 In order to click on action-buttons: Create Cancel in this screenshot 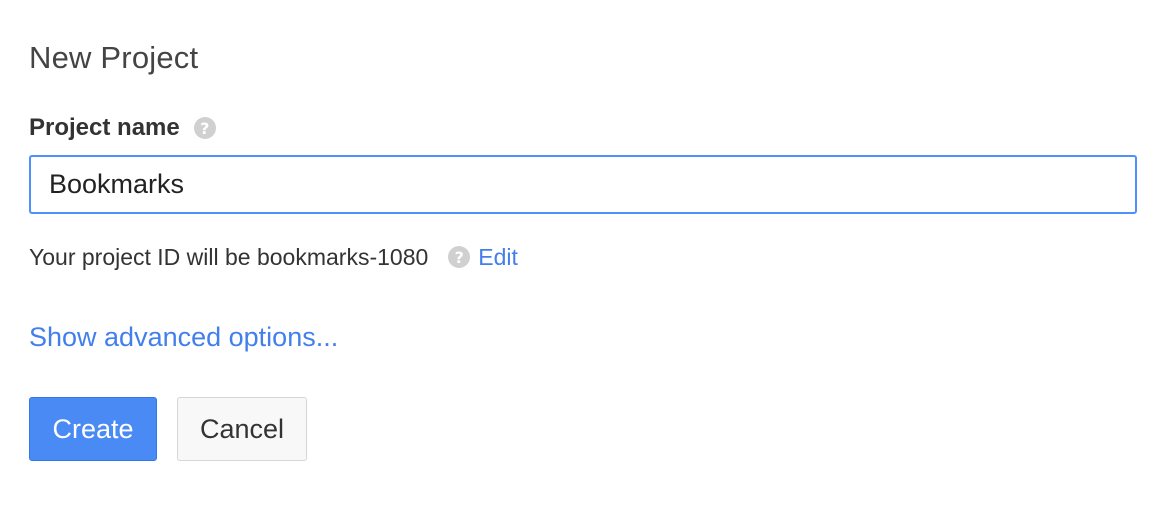, I will do `click(168, 429)`.